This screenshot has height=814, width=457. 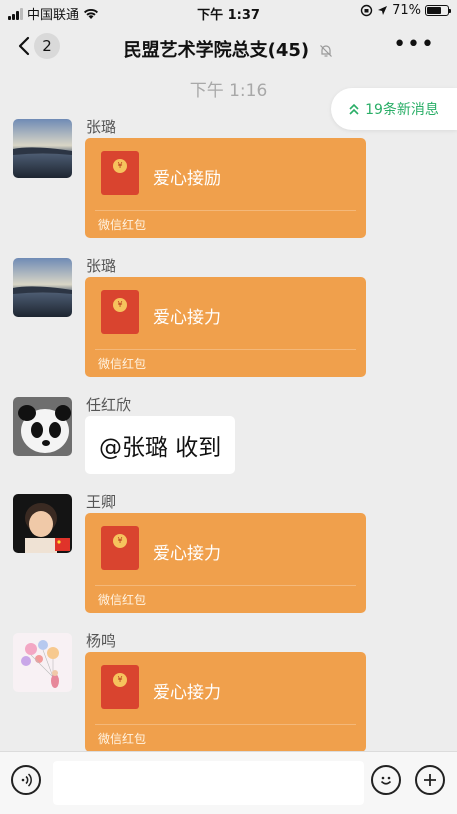 I want to click on nav-bar: 2 民盟艺术学院总支(45) •••, so click(x=228, y=47).